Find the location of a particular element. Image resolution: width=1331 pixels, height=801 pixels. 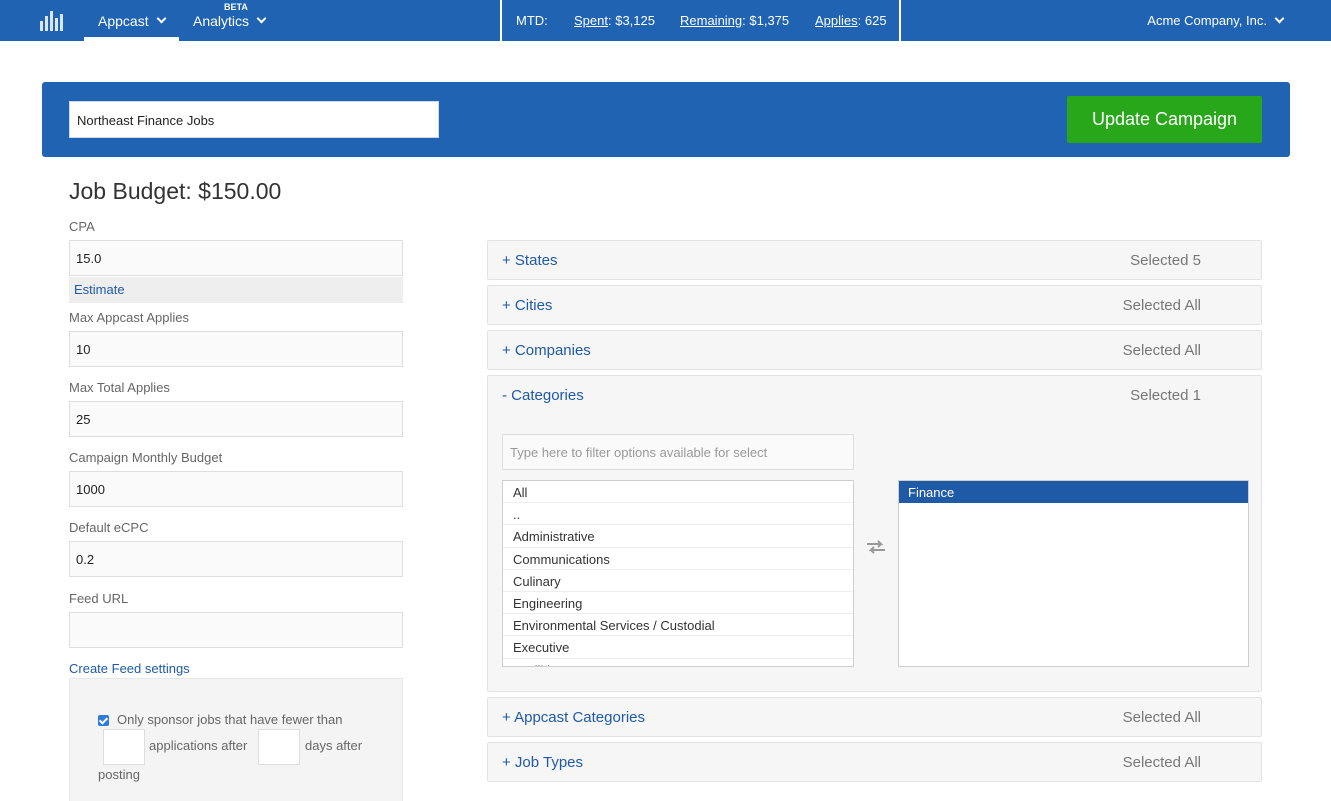

campaign-header: Northeast Finance Jobs Update Campaign is located at coordinates (666, 119).